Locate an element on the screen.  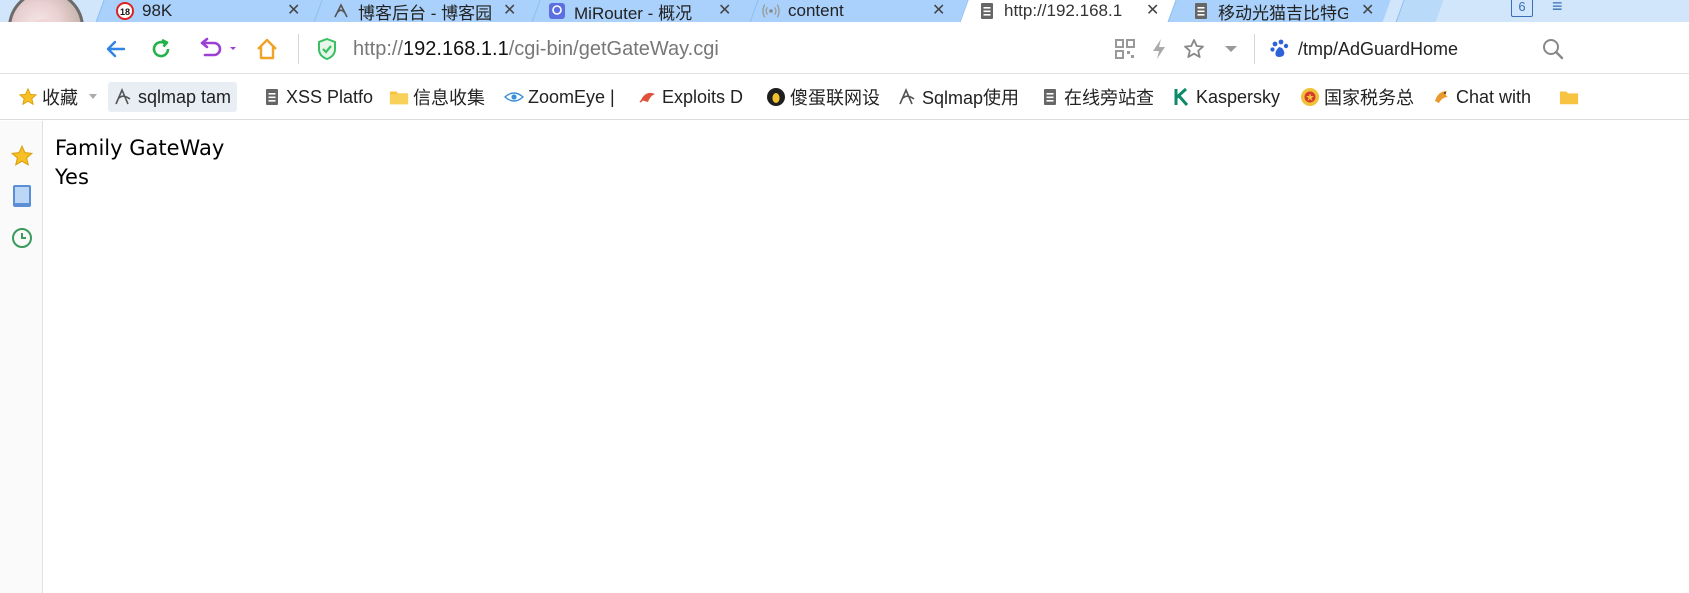
menu-icon: ≡ is located at coordinates (1557, 8).